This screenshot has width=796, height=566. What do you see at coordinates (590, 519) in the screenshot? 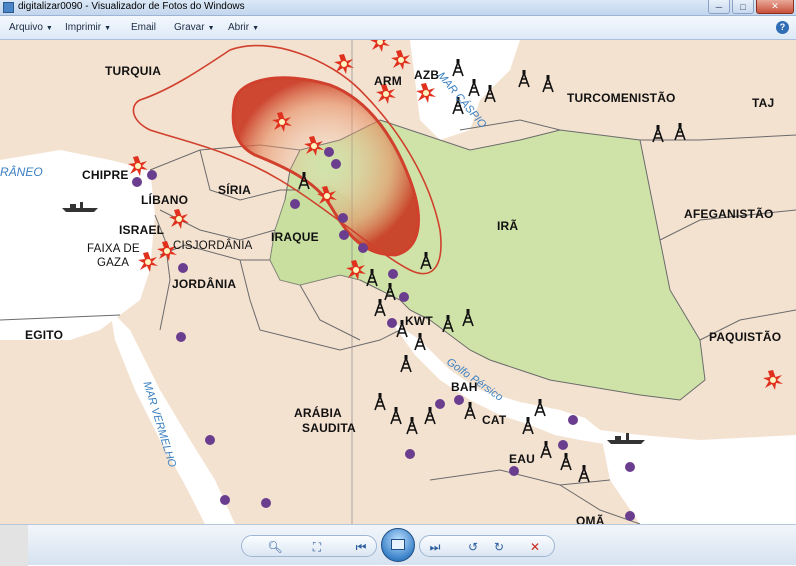
I see `label-oma: OMÃ` at bounding box center [590, 519].